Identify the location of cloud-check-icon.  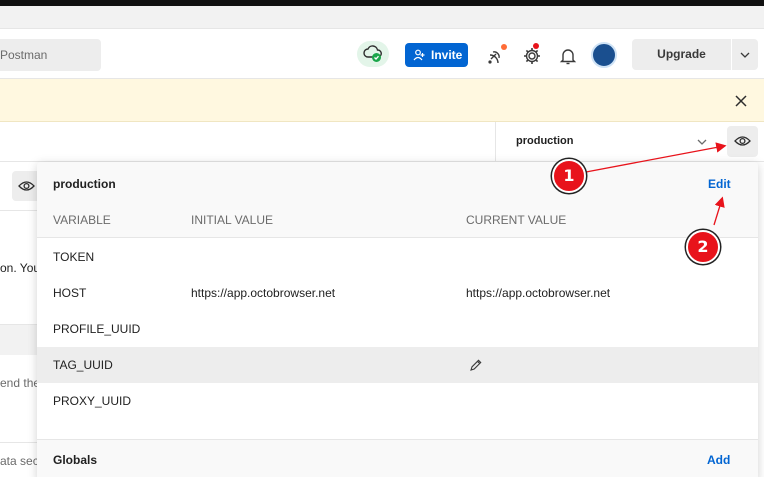
(372, 53).